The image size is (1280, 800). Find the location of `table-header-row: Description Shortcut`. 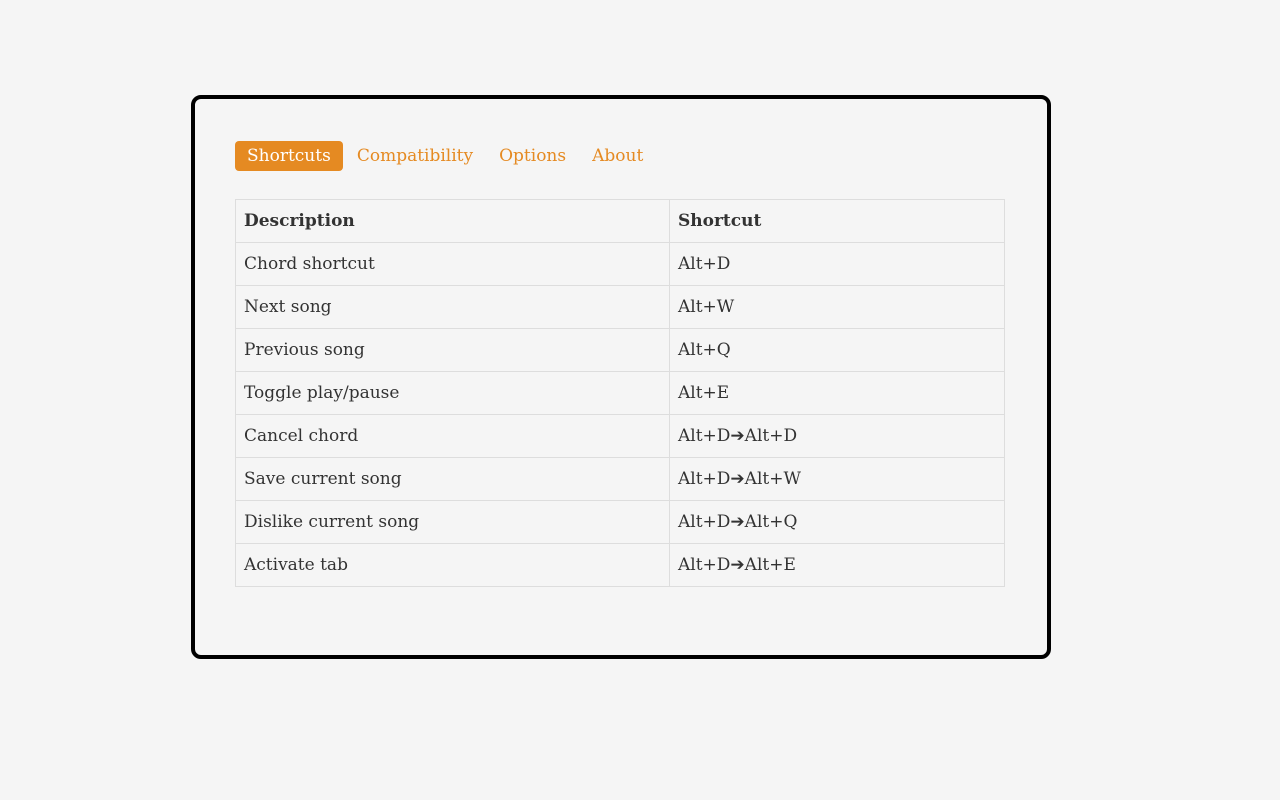

table-header-row: Description Shortcut is located at coordinates (620, 221).